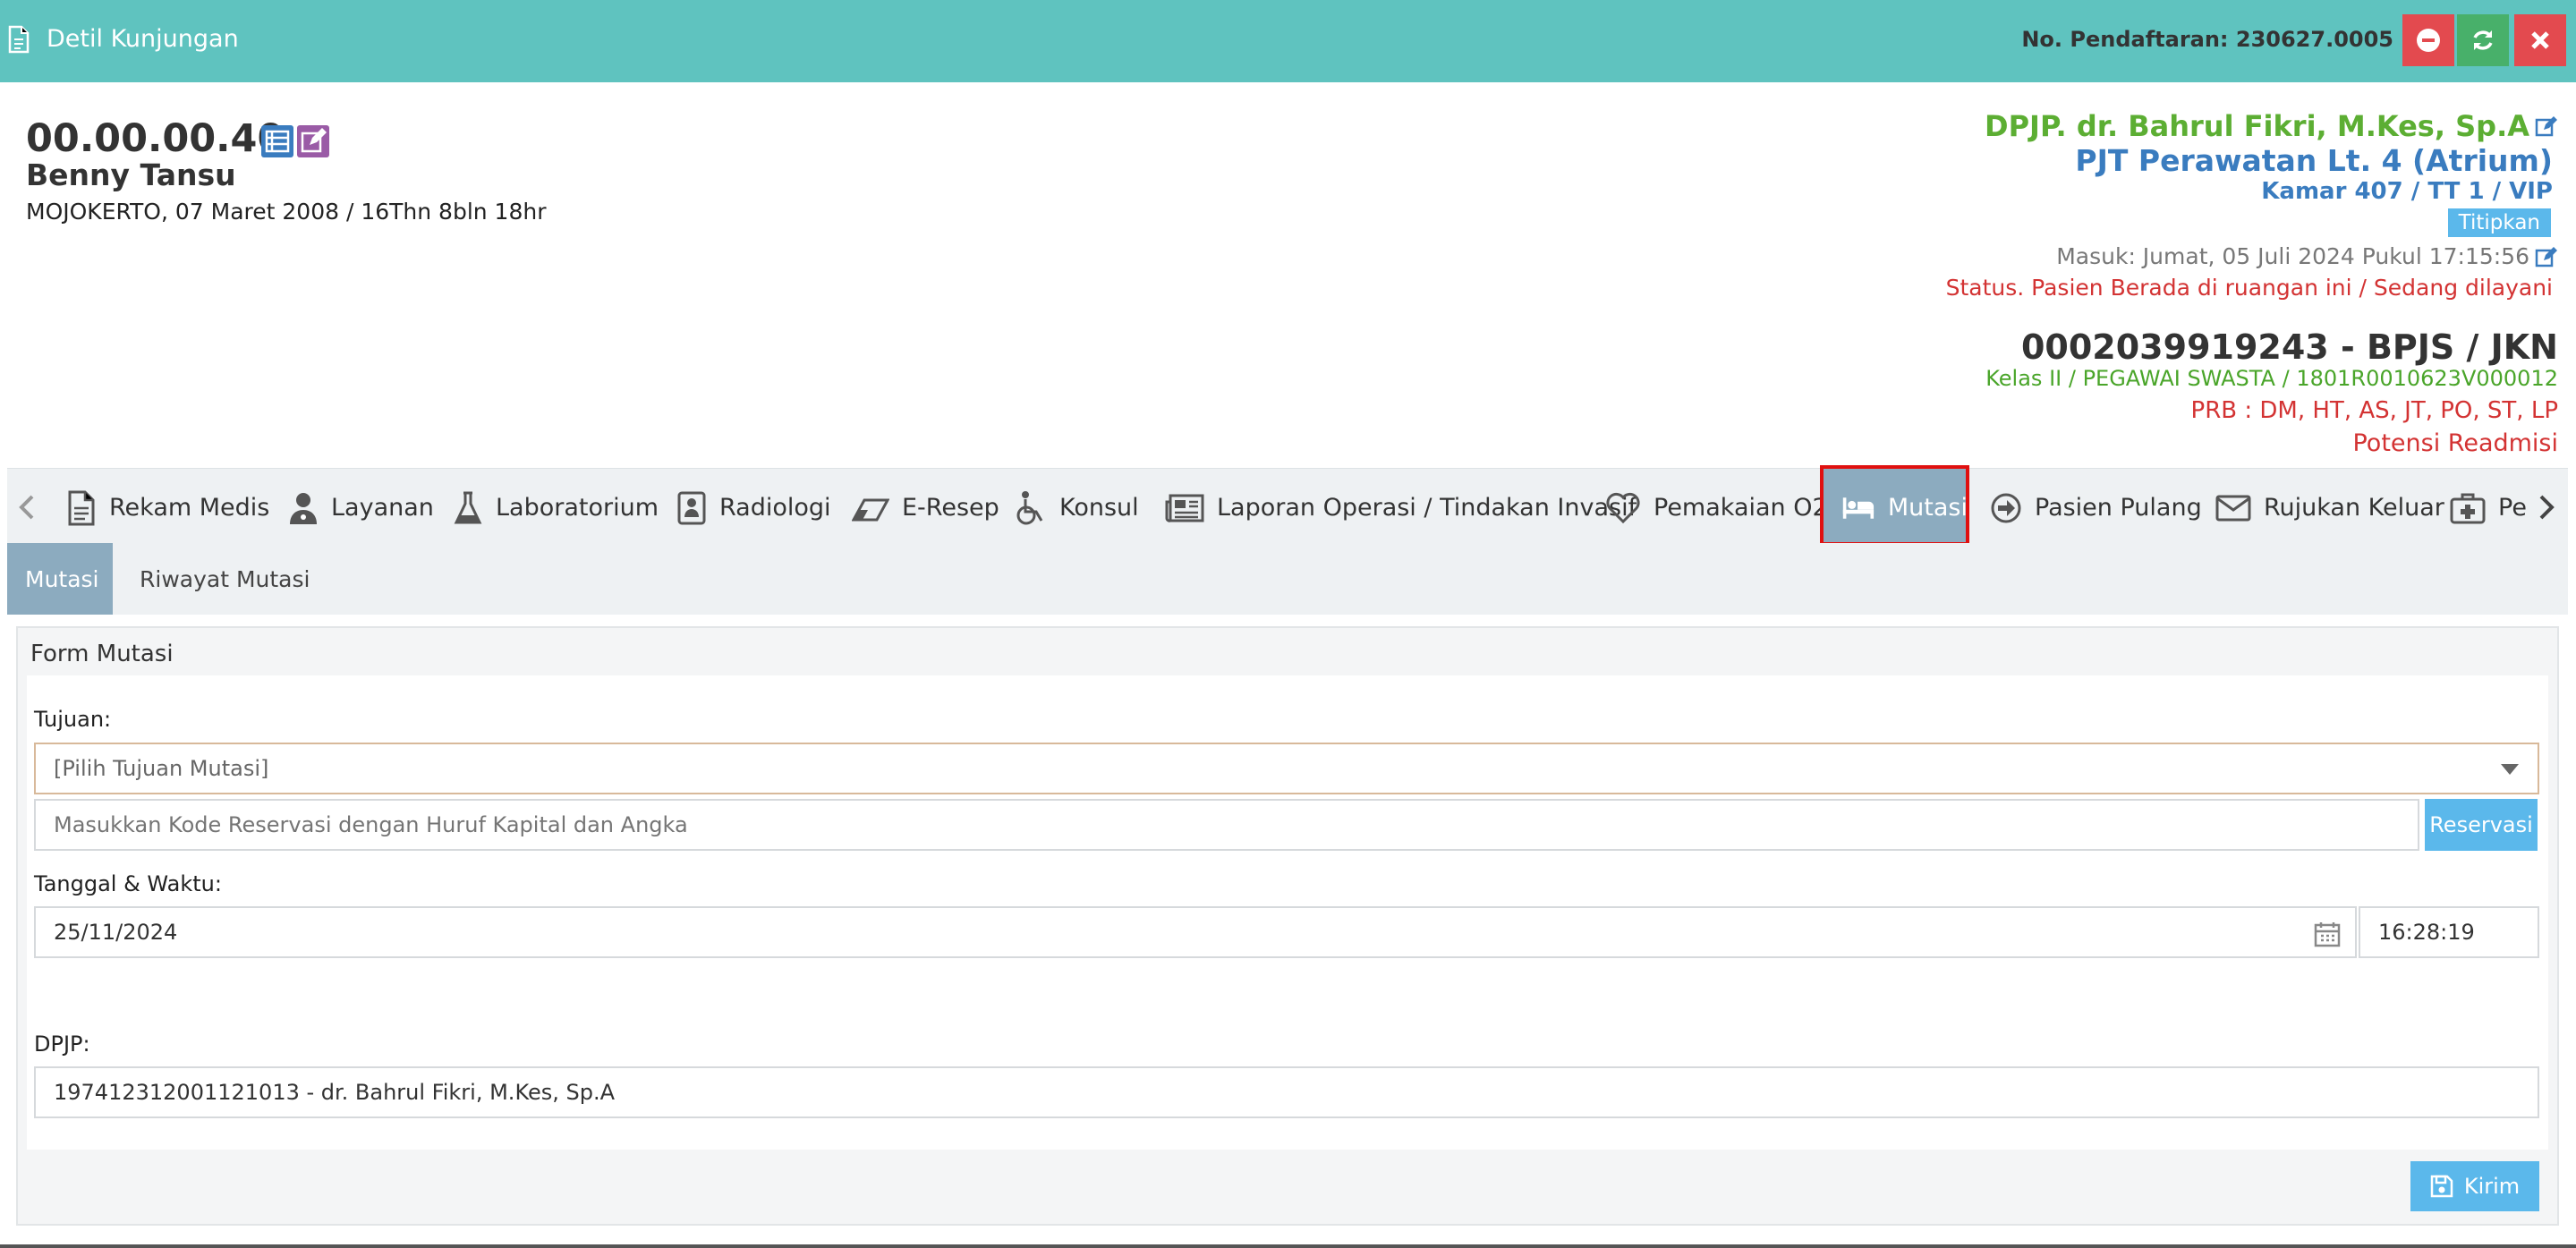  I want to click on form-title: Form Mutasi, so click(102, 654).